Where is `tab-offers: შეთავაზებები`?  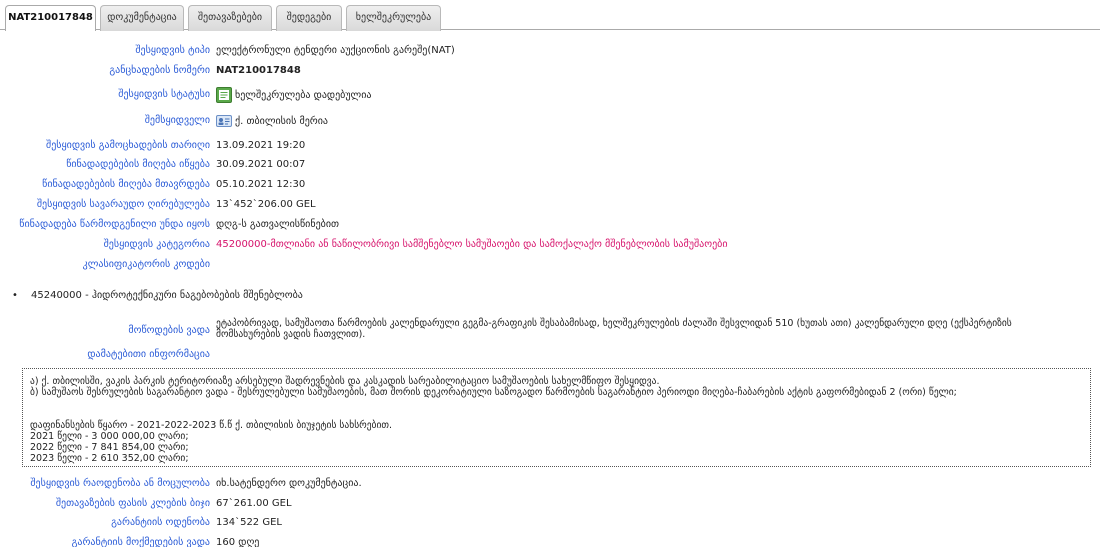
tab-offers: შეთავაზებები is located at coordinates (230, 18).